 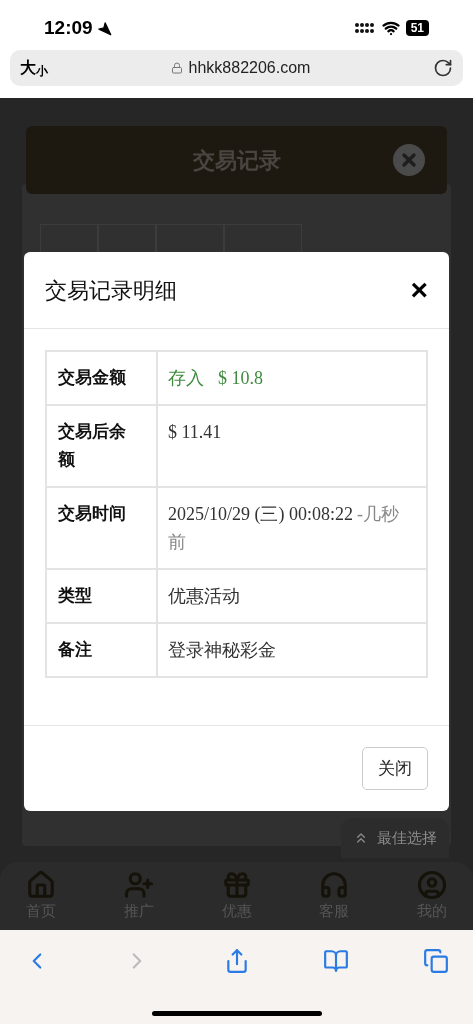 I want to click on reload-icon, so click(x=443, y=68).